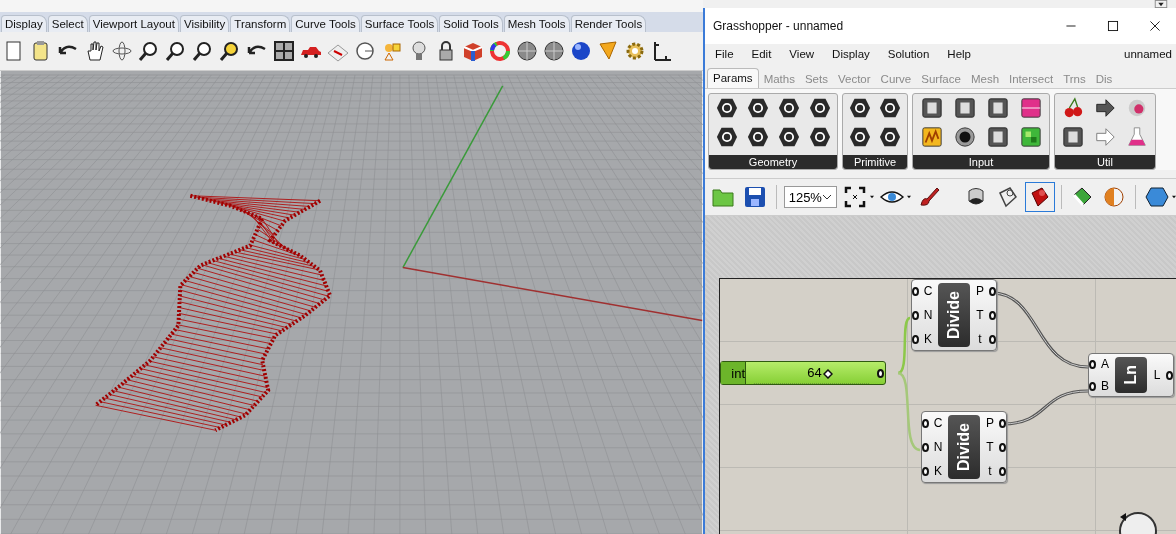 This screenshot has width=1176, height=534. I want to click on menu-item: Edit, so click(761, 54).